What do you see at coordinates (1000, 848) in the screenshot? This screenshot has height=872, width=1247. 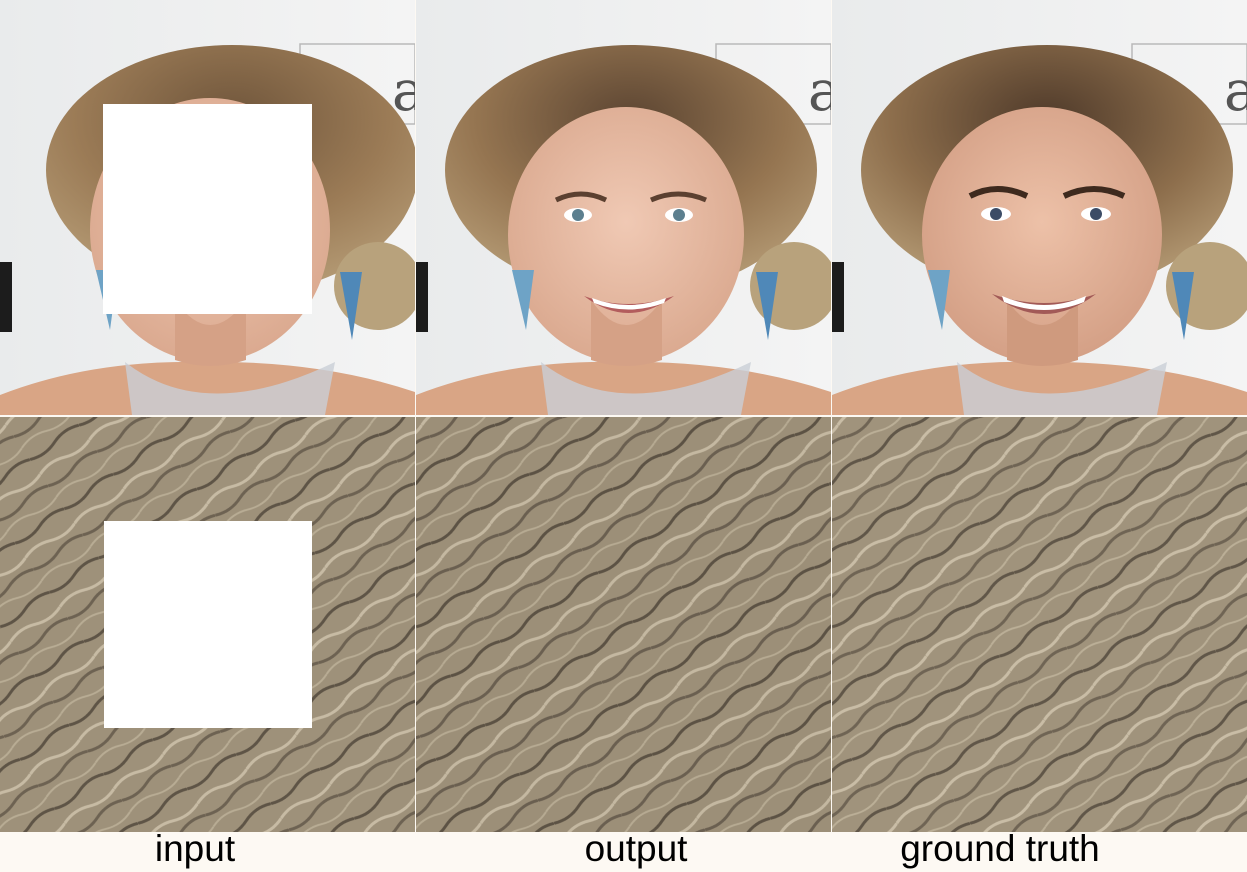 I see `caption-ground-truth: ground truth` at bounding box center [1000, 848].